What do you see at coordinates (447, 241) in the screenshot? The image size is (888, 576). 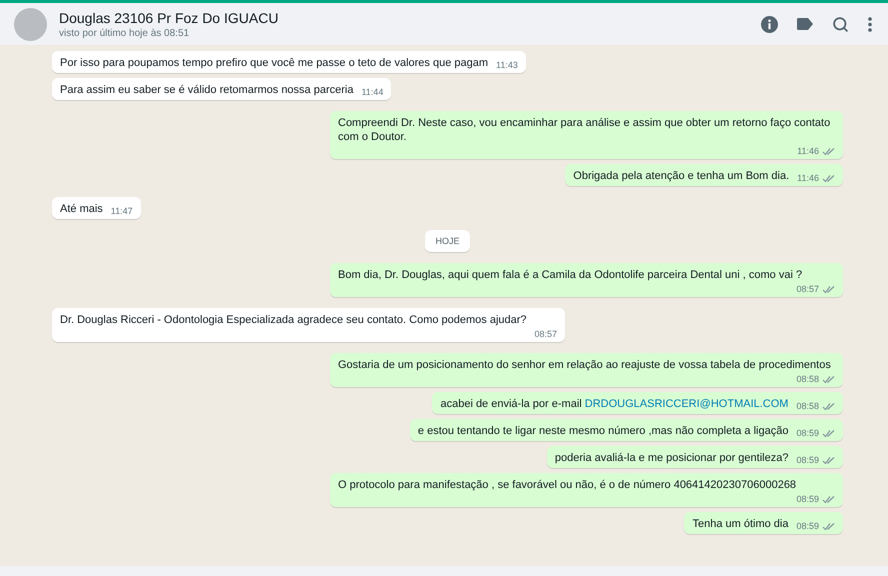 I see `date-chip: HOJE` at bounding box center [447, 241].